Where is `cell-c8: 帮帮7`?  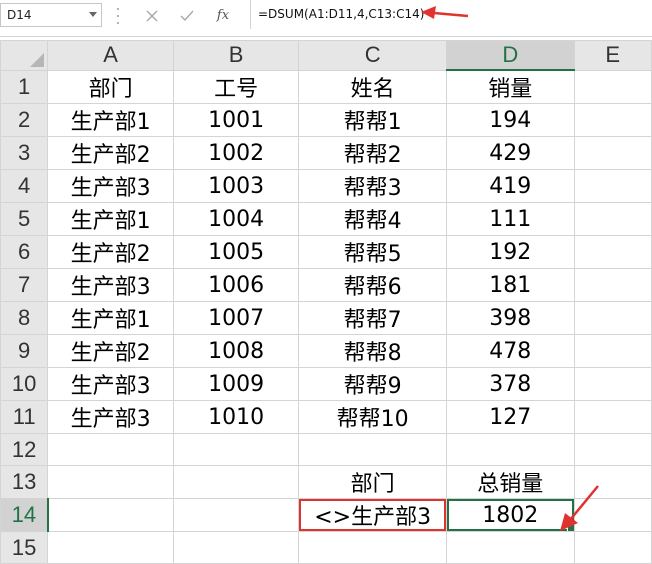 cell-c8: 帮帮7 is located at coordinates (373, 318).